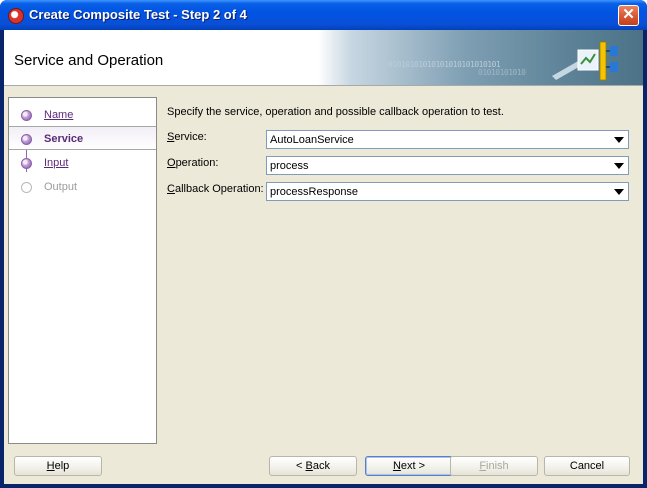  What do you see at coordinates (50, 466) in the screenshot?
I see `help-mnemonic: H` at bounding box center [50, 466].